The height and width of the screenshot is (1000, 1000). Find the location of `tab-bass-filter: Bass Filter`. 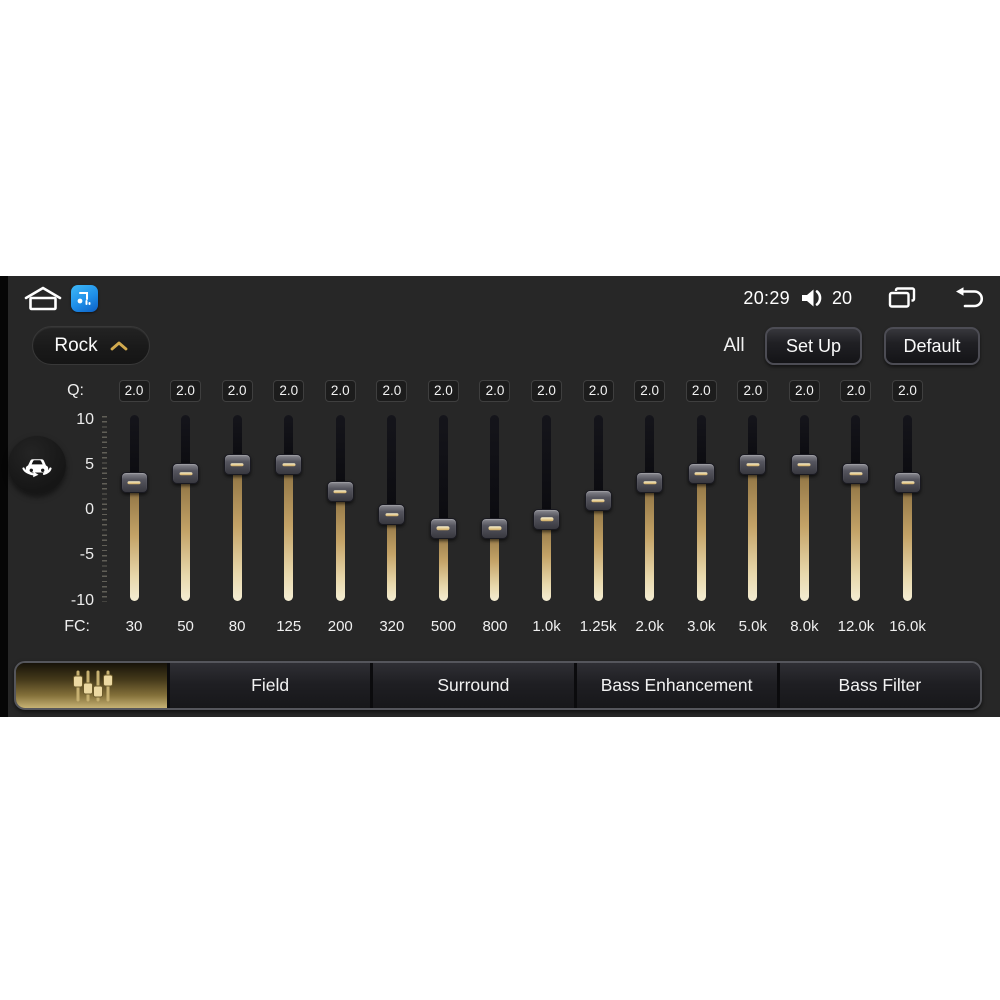

tab-bass-filter: Bass Filter is located at coordinates (878, 685).